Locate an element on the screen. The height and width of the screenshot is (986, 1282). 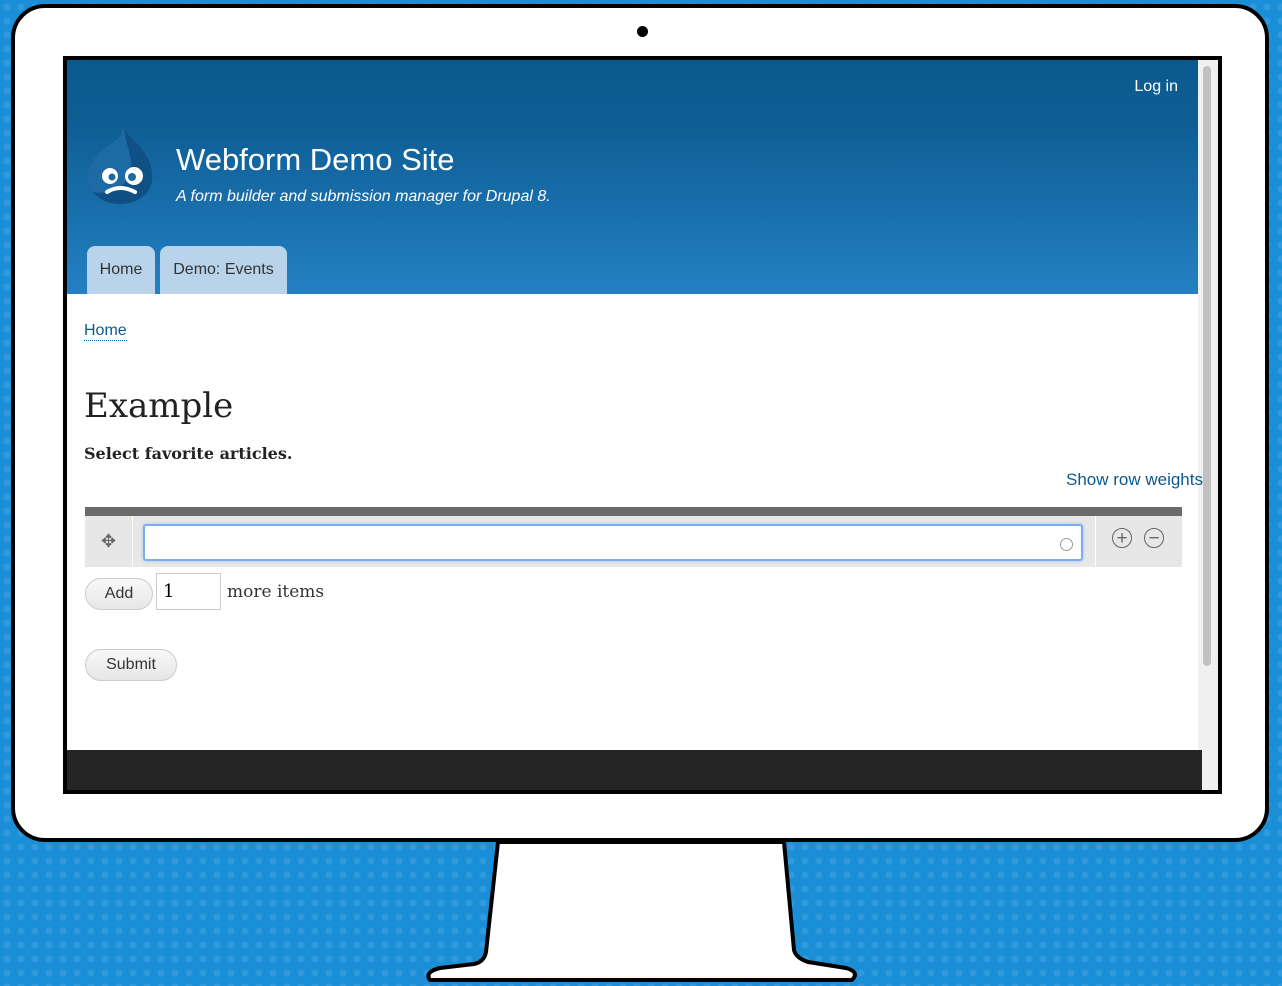
article-autocomplete-input is located at coordinates (613, 542).